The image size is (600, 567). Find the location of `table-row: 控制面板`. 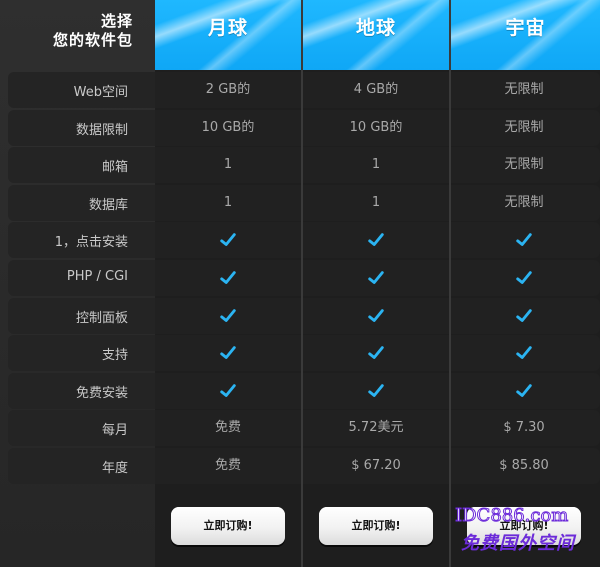

table-row: 控制面板 is located at coordinates (304, 316).